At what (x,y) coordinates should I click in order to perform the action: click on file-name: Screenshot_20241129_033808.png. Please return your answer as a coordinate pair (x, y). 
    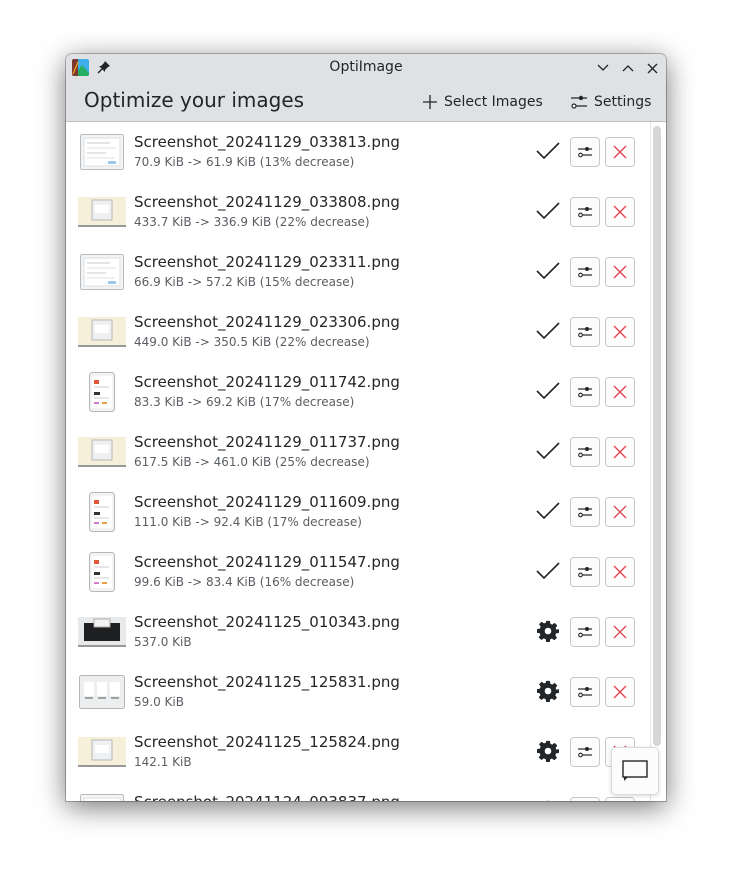
    Looking at the image, I should click on (267, 202).